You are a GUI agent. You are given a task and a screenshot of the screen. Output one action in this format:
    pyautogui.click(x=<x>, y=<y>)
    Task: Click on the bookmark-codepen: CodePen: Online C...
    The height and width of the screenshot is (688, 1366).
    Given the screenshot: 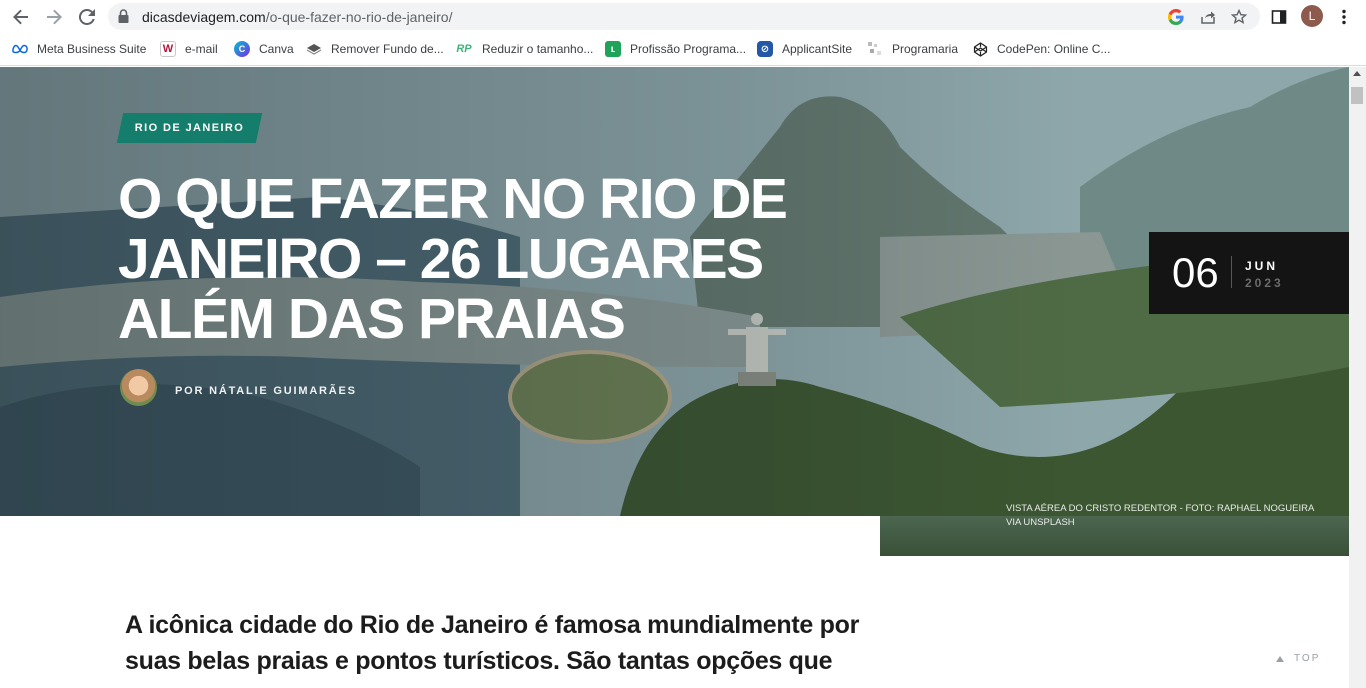 What is the action you would take?
    pyautogui.click(x=1041, y=49)
    